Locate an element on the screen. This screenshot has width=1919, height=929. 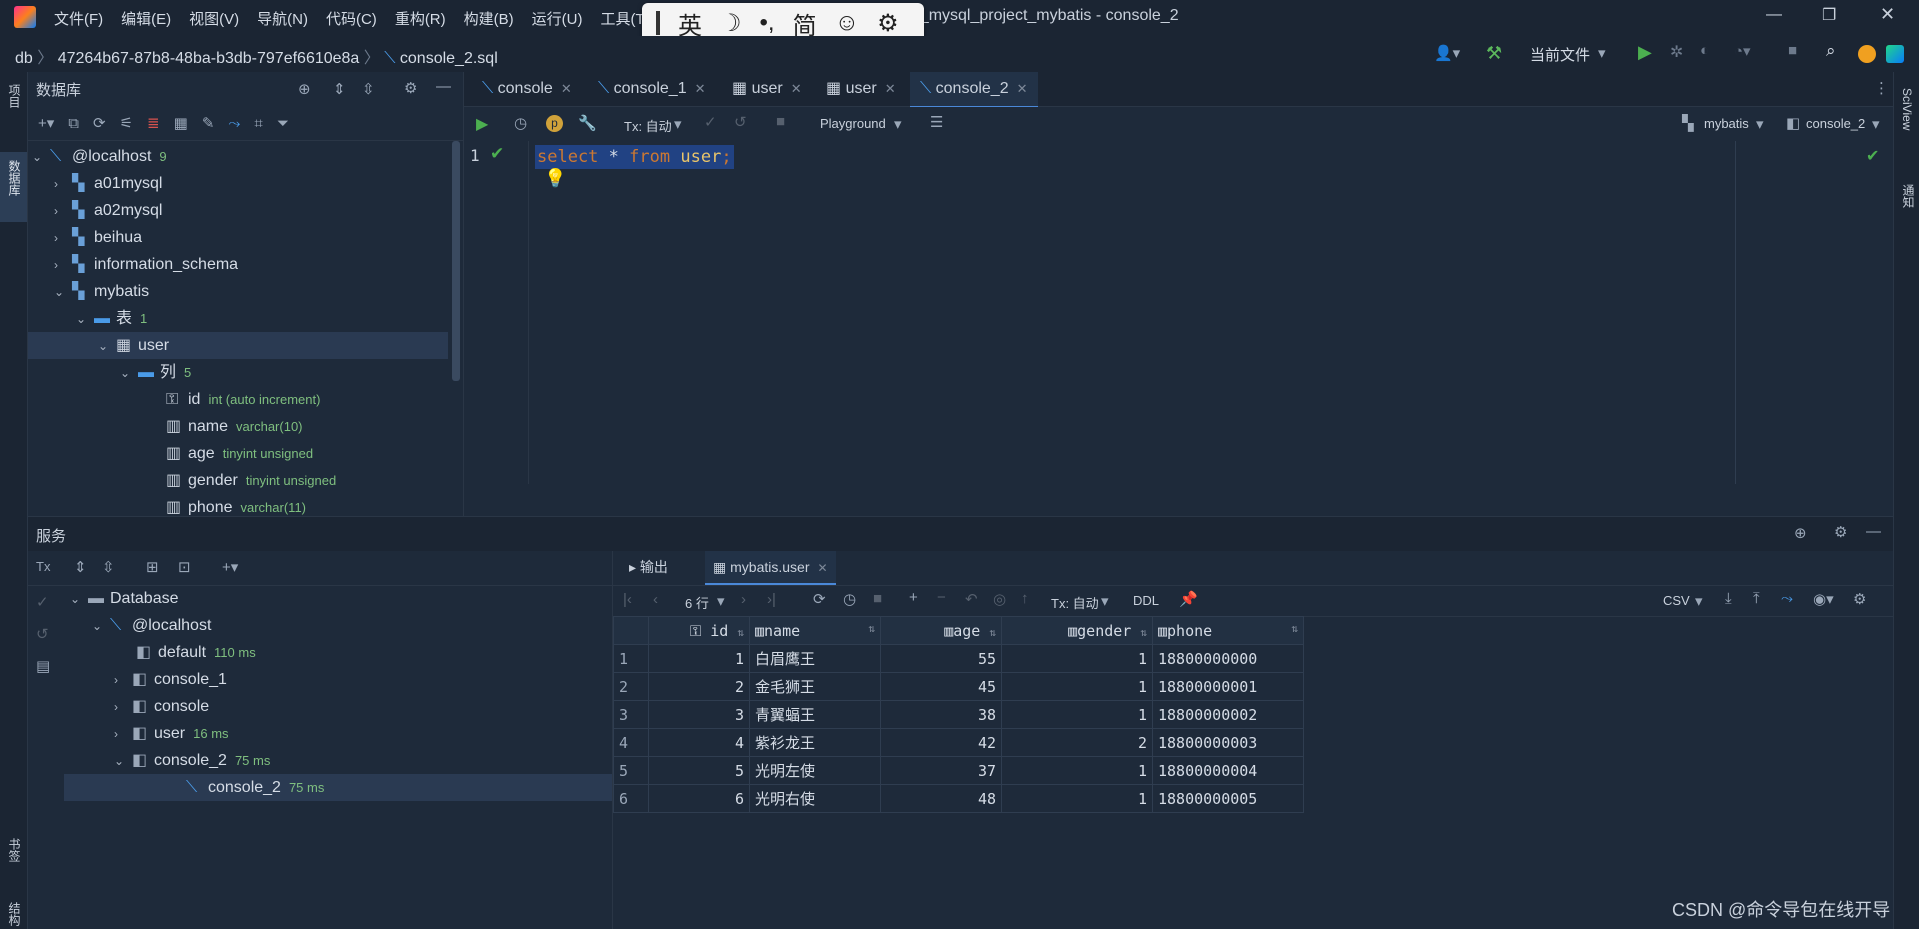
update-icon is located at coordinates (1867, 54).